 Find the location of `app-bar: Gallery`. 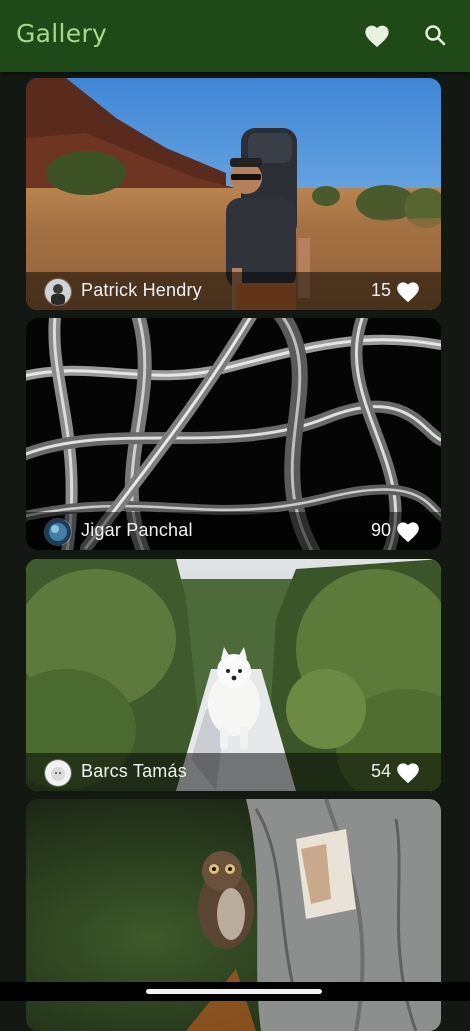

app-bar: Gallery is located at coordinates (235, 36).